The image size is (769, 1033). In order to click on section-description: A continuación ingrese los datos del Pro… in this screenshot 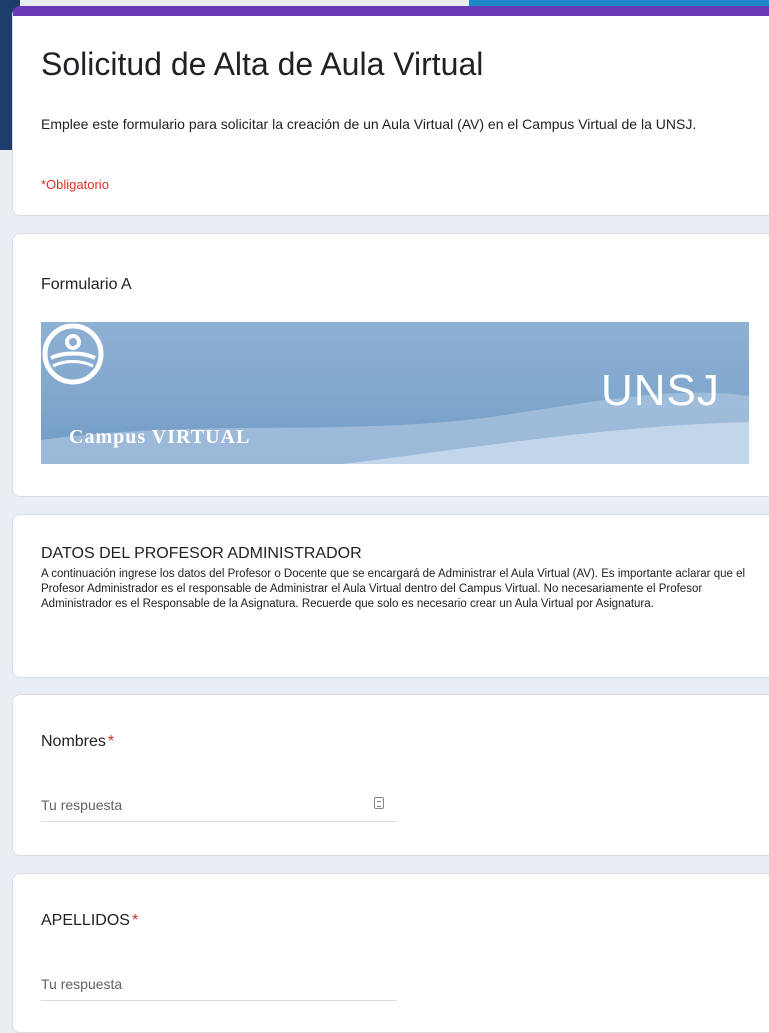, I will do `click(393, 589)`.